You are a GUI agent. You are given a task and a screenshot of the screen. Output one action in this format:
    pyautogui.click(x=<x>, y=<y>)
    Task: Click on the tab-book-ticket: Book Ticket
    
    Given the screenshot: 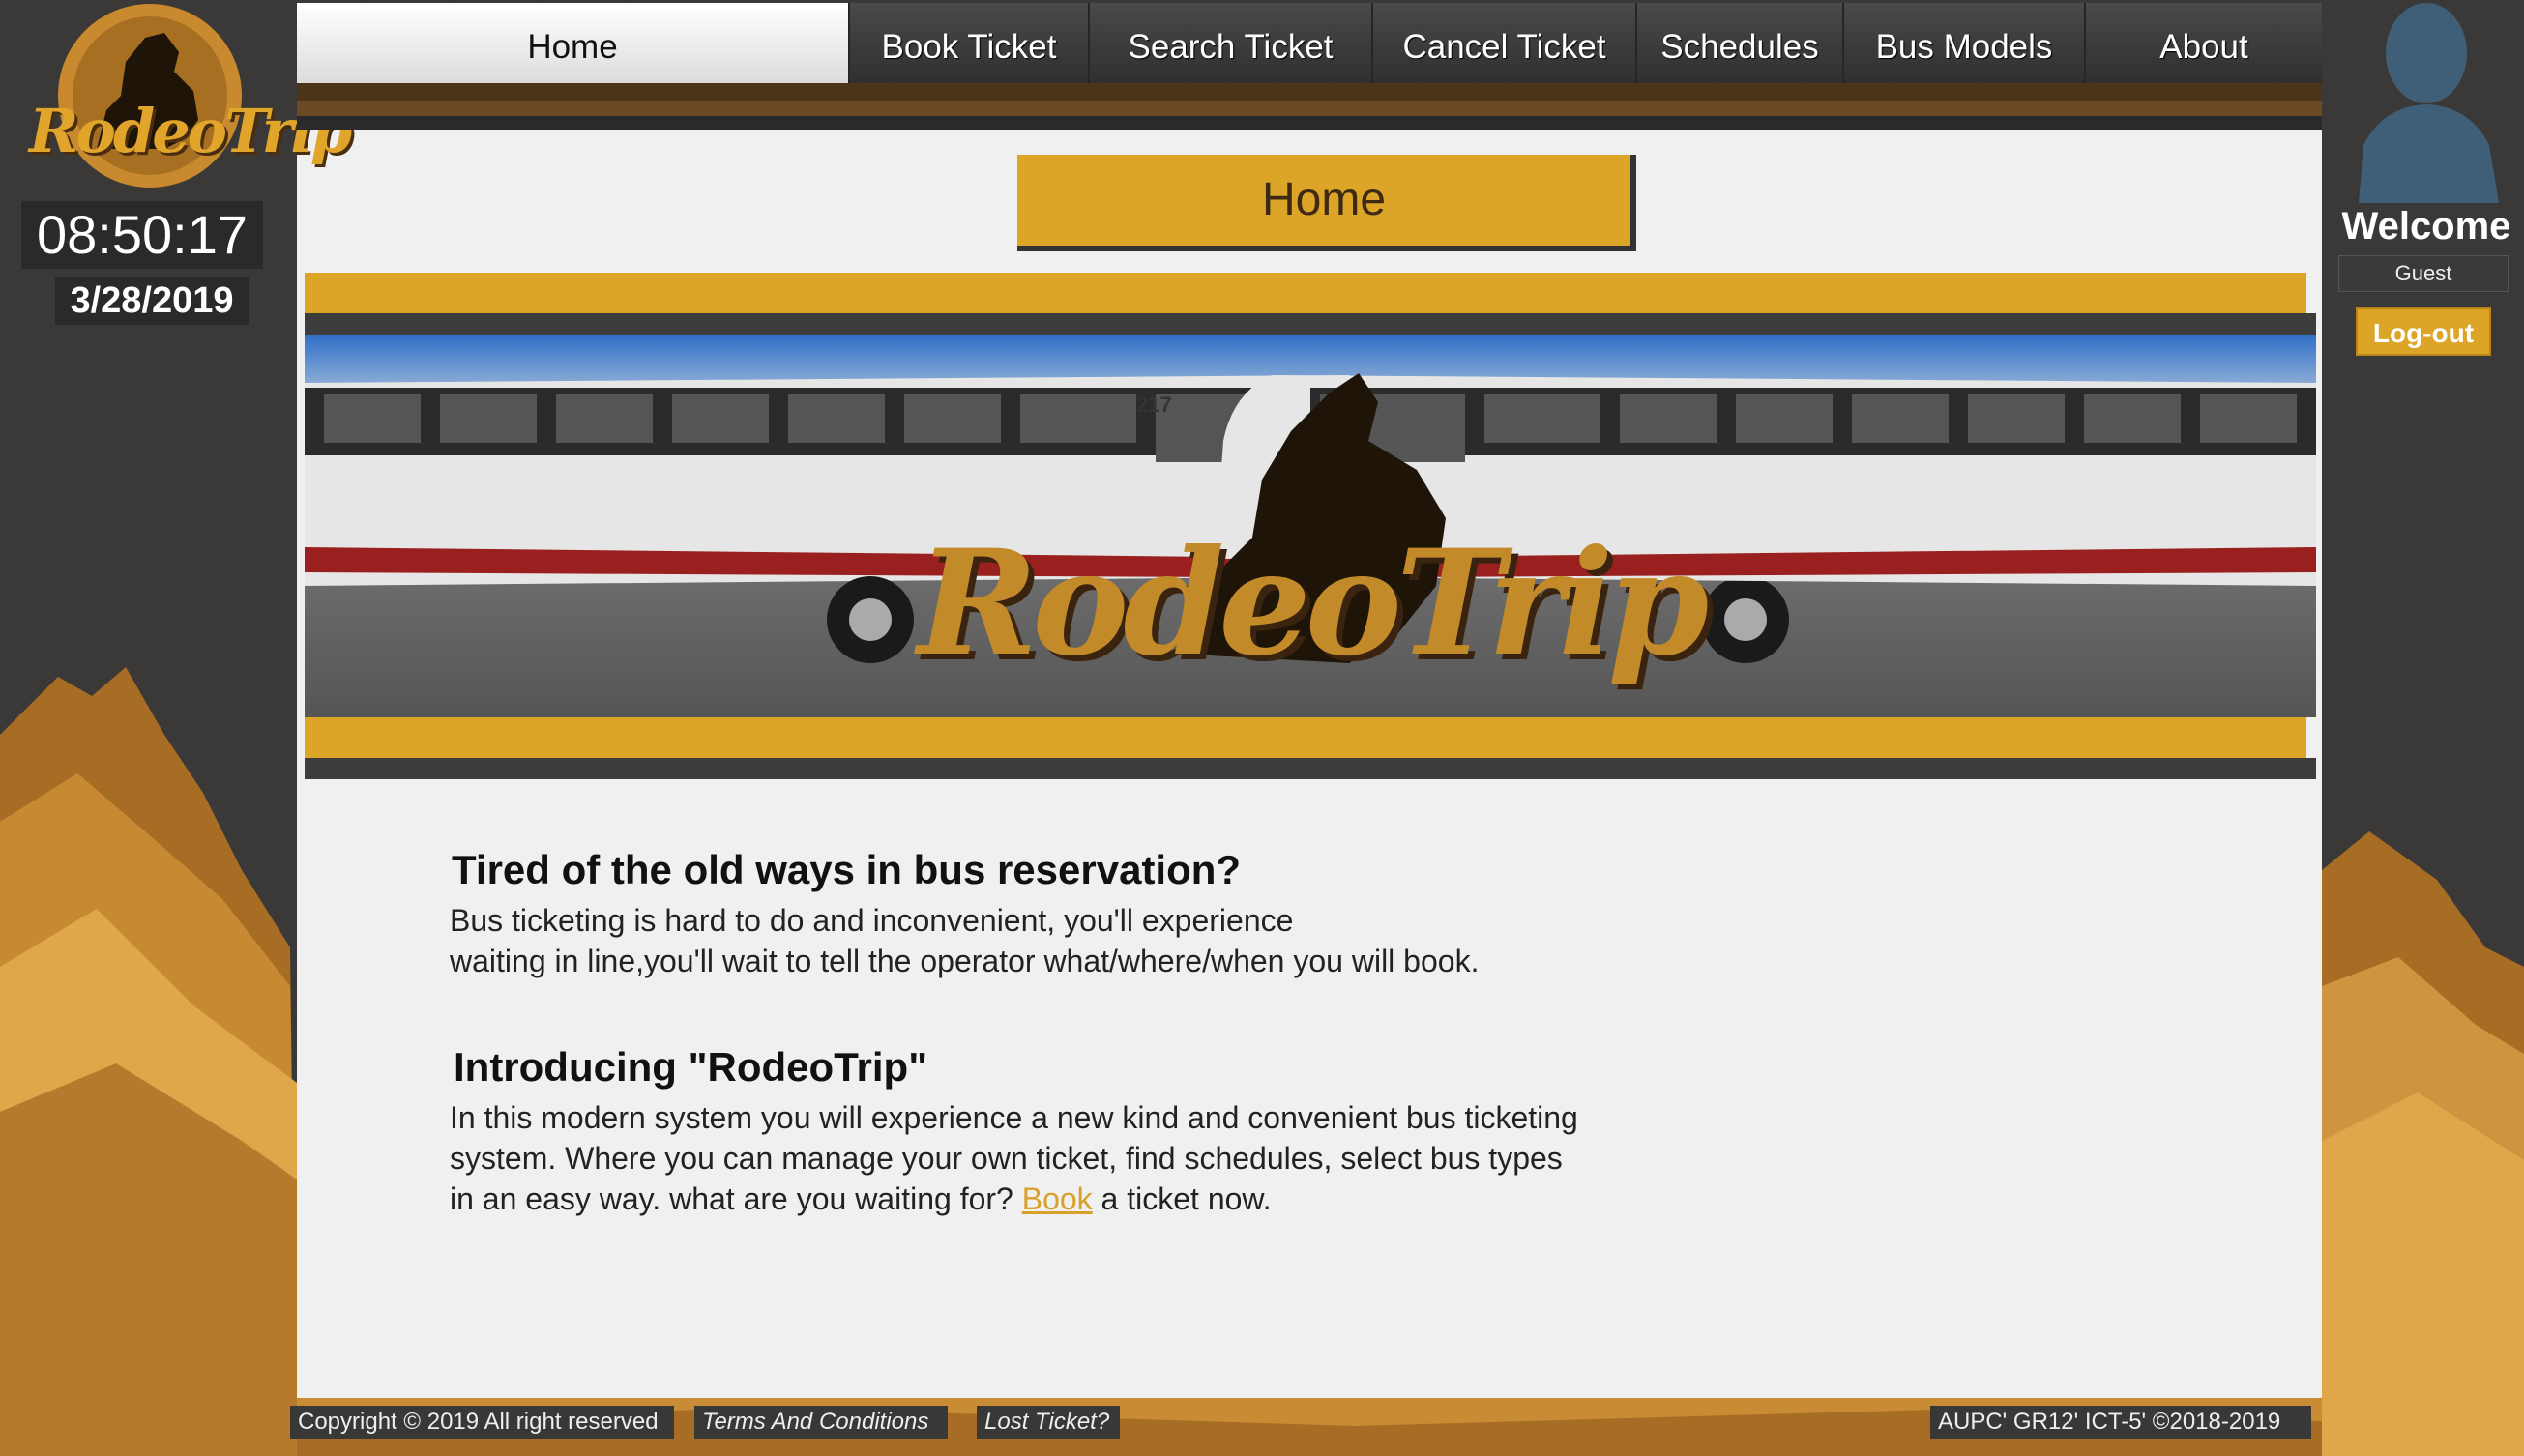 What is the action you would take?
    pyautogui.click(x=970, y=43)
    